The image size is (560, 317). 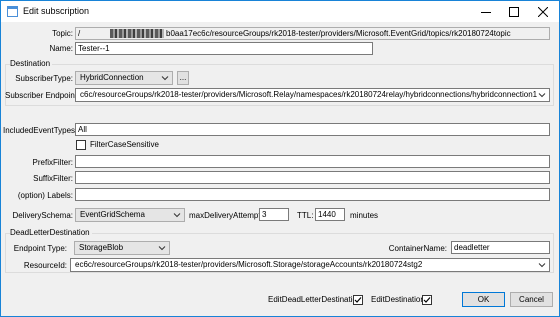 I want to click on topic-value-prefix: /, so click(x=79, y=33).